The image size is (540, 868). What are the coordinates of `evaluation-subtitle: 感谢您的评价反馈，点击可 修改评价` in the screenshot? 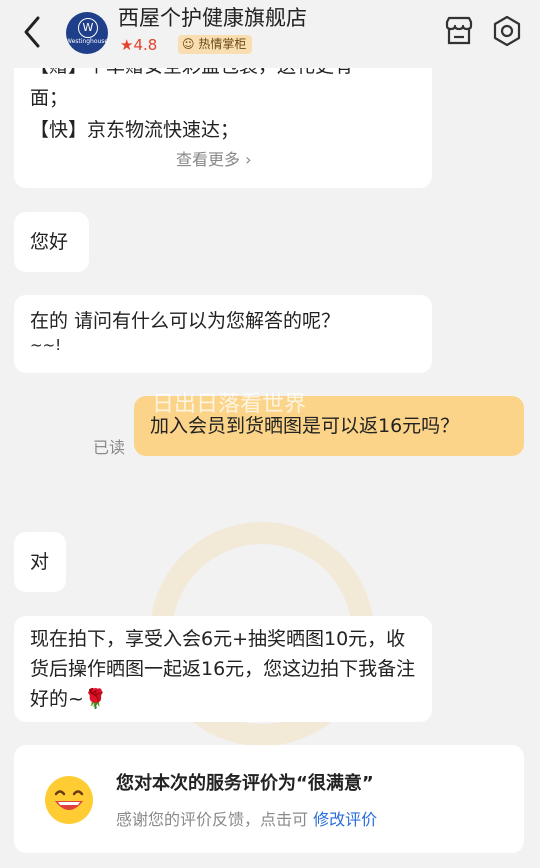 It's located at (247, 819).